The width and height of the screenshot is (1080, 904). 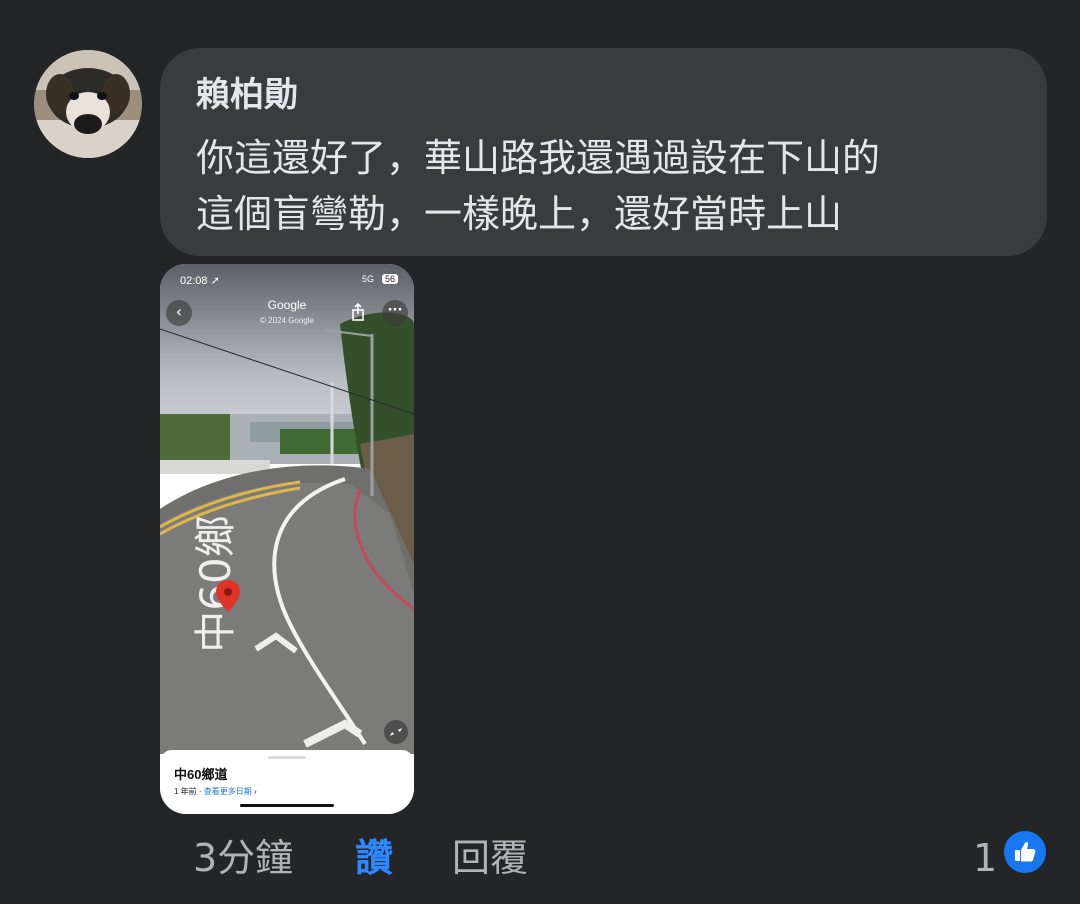 I want to click on place-name: 中60鄉道, so click(x=201, y=774).